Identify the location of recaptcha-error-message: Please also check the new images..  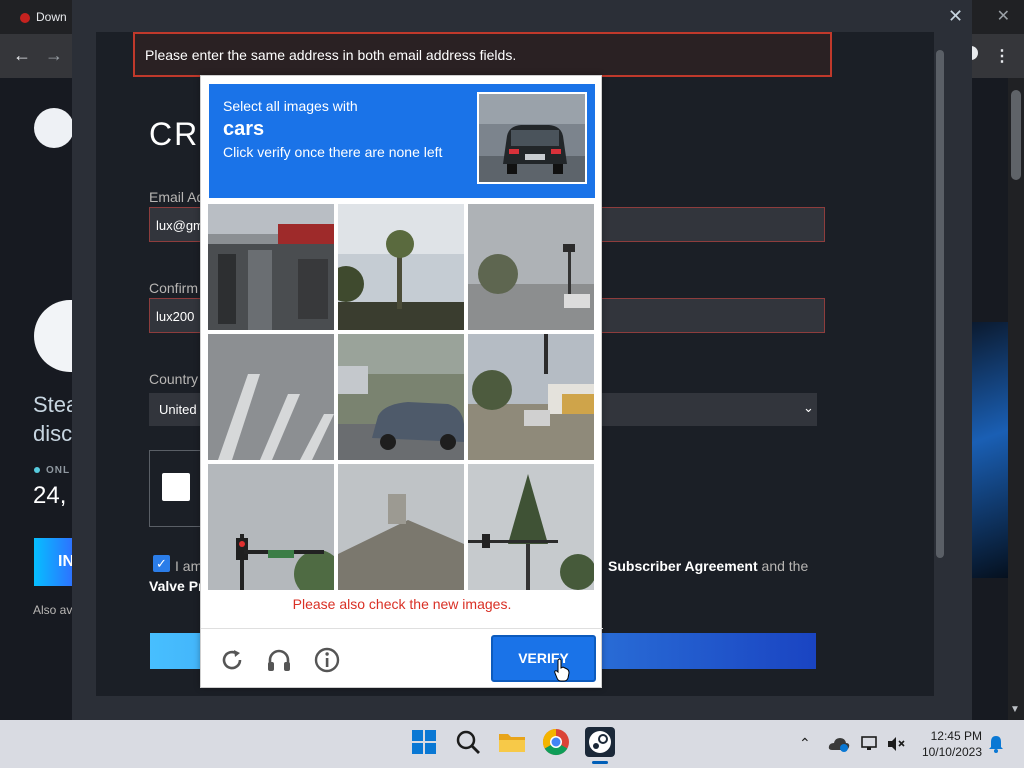
(402, 604).